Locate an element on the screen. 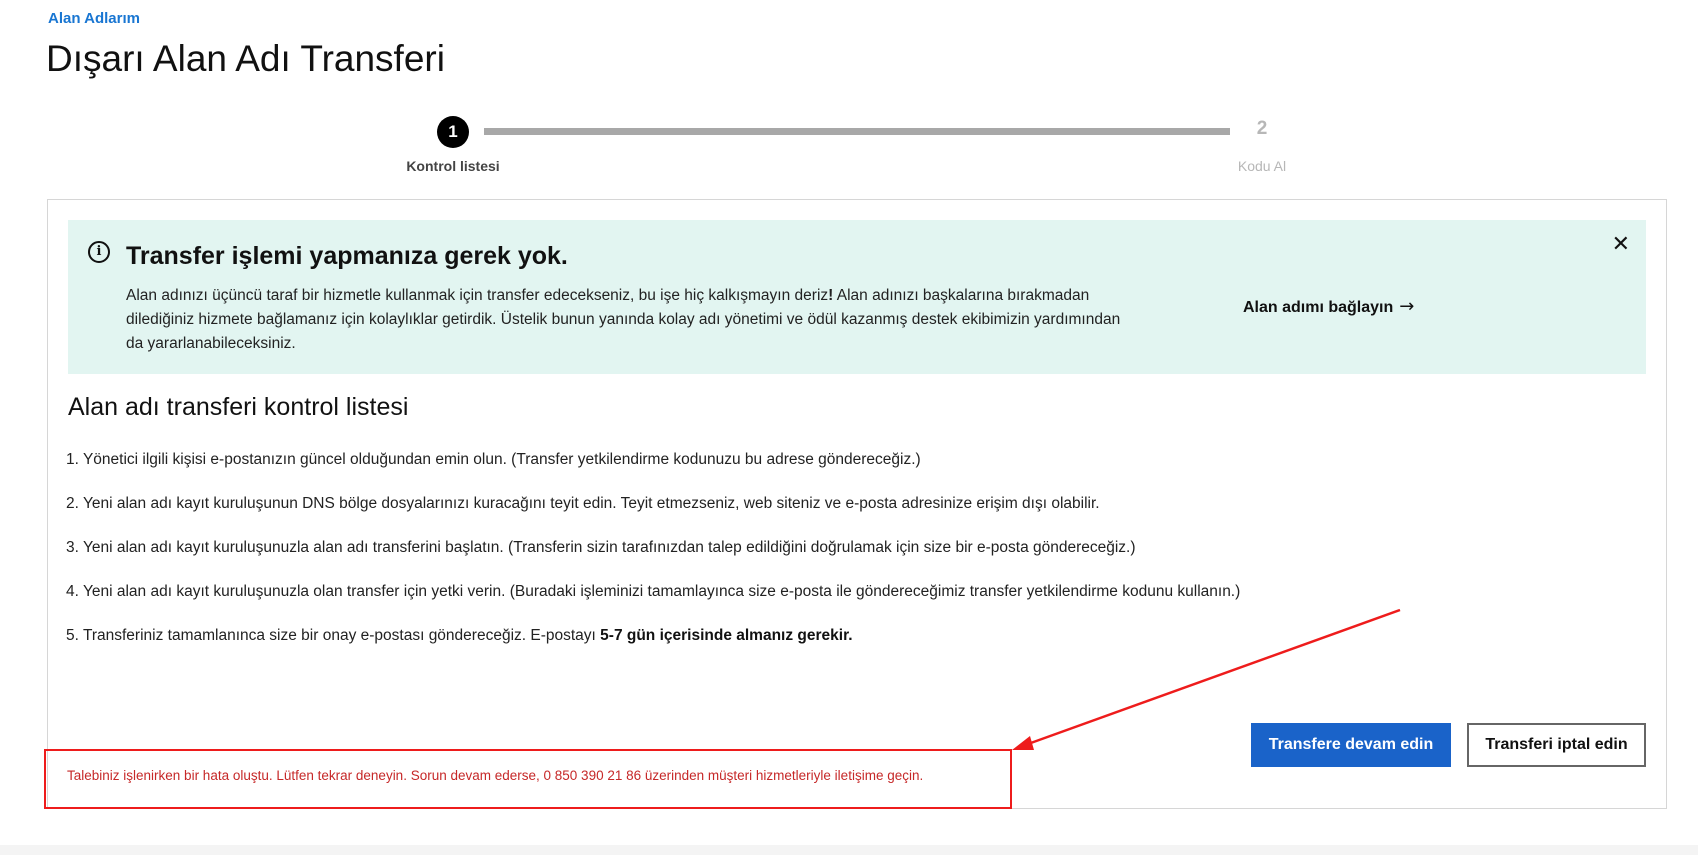  stepper: 1 2 Kontrol listesi Kodu Al is located at coordinates (849, 147).